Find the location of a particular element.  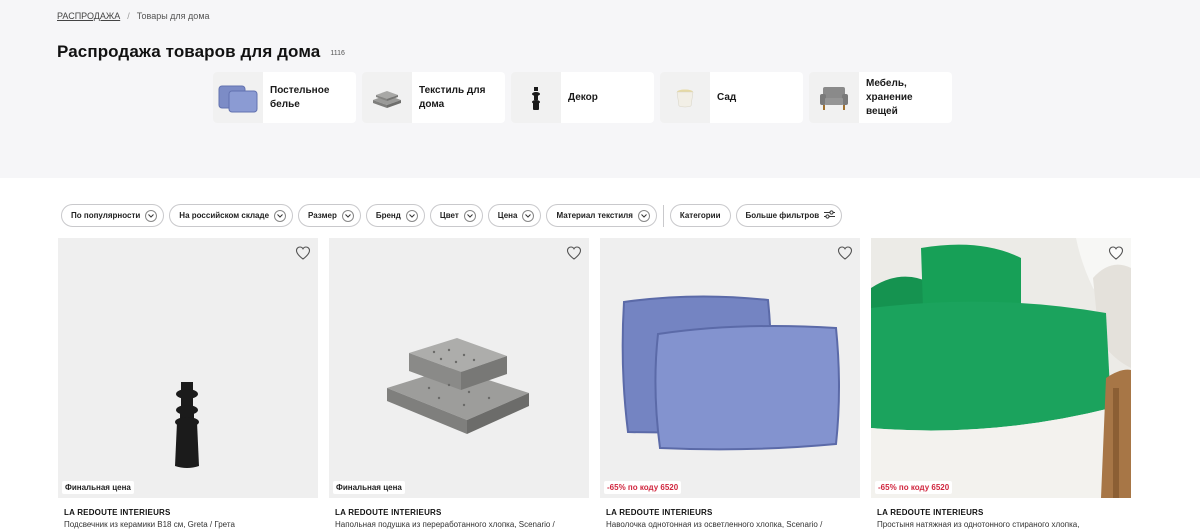

title-row: Распродажа товаров для дома 1116 is located at coordinates (201, 52).